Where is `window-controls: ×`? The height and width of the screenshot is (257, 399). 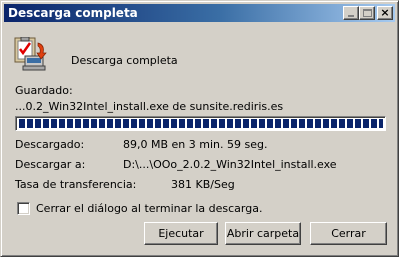 window-controls: × is located at coordinates (368, 13).